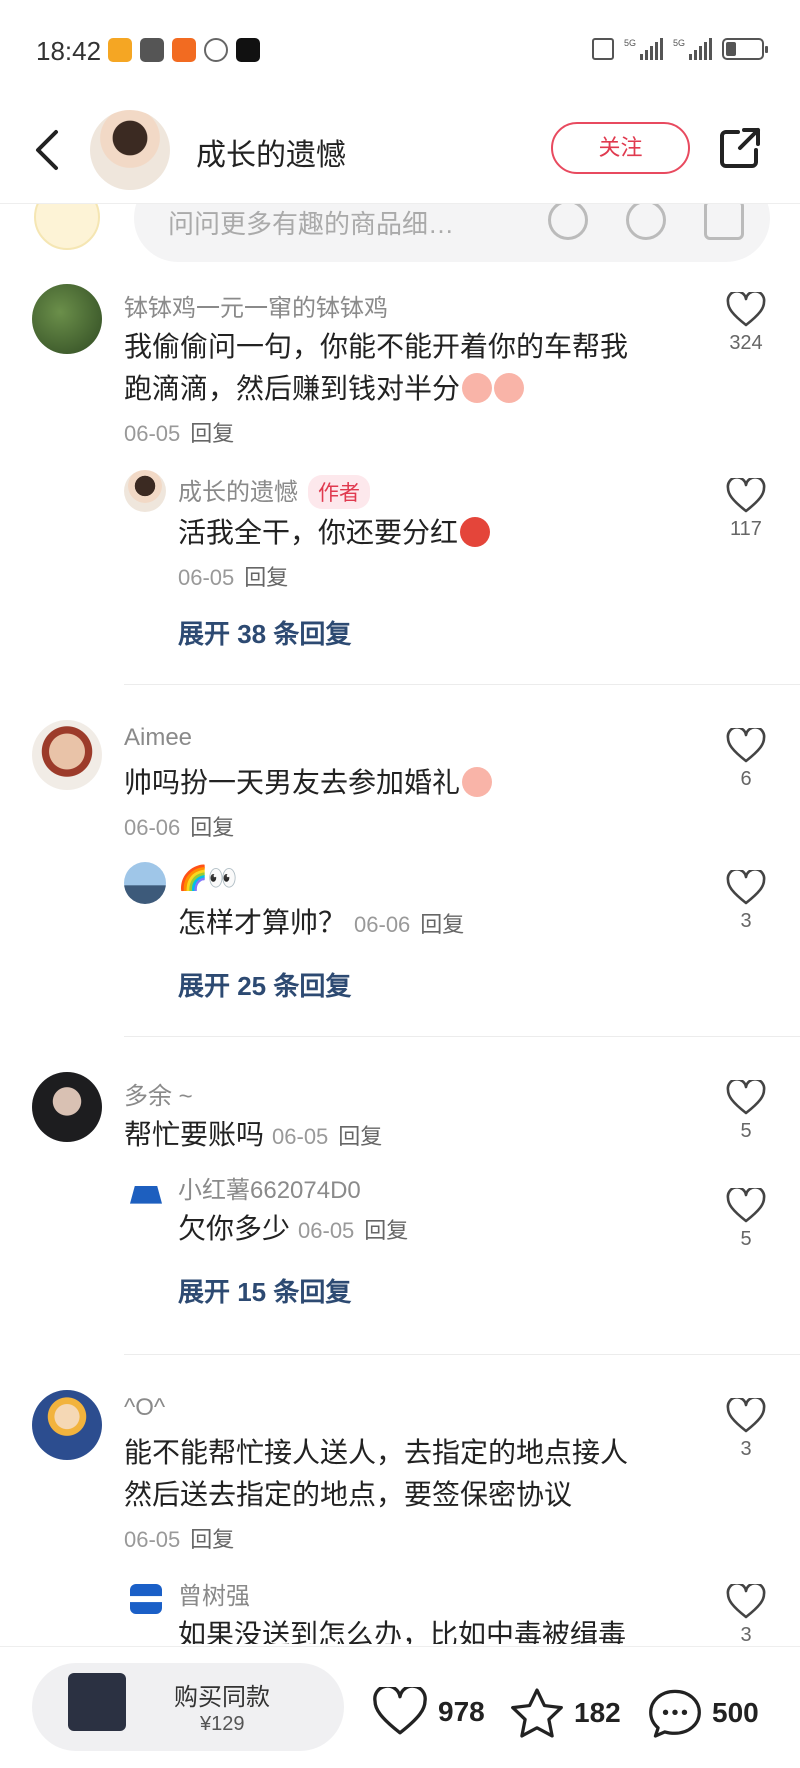  Describe the element at coordinates (675, 1713) in the screenshot. I see `comment-bubble-icon` at that location.